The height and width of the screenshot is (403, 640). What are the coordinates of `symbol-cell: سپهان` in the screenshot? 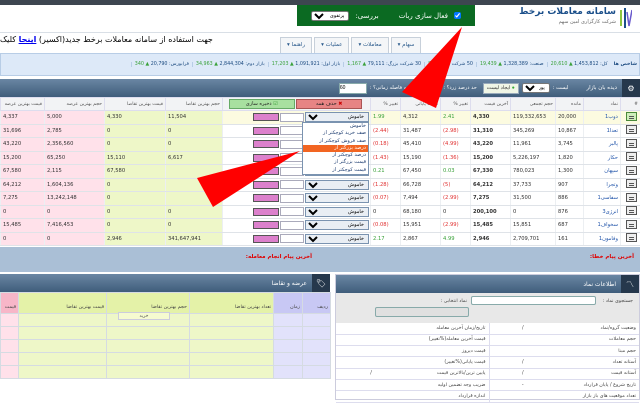 It's located at (602, 172).